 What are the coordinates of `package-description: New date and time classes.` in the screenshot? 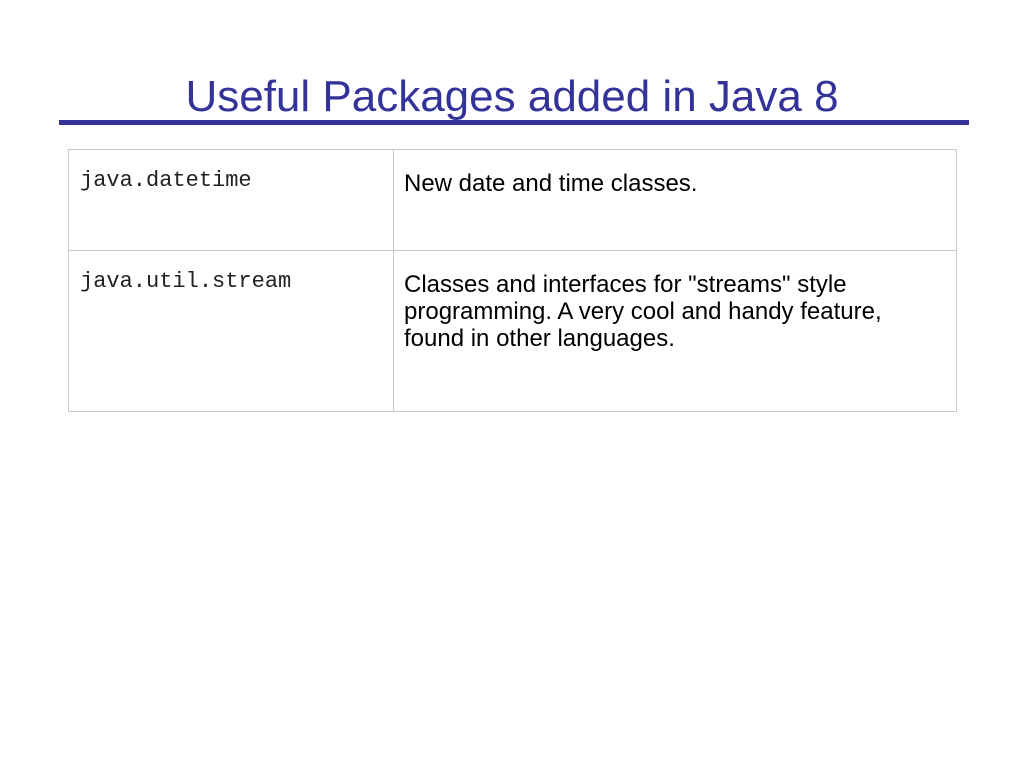 It's located at (551, 183).